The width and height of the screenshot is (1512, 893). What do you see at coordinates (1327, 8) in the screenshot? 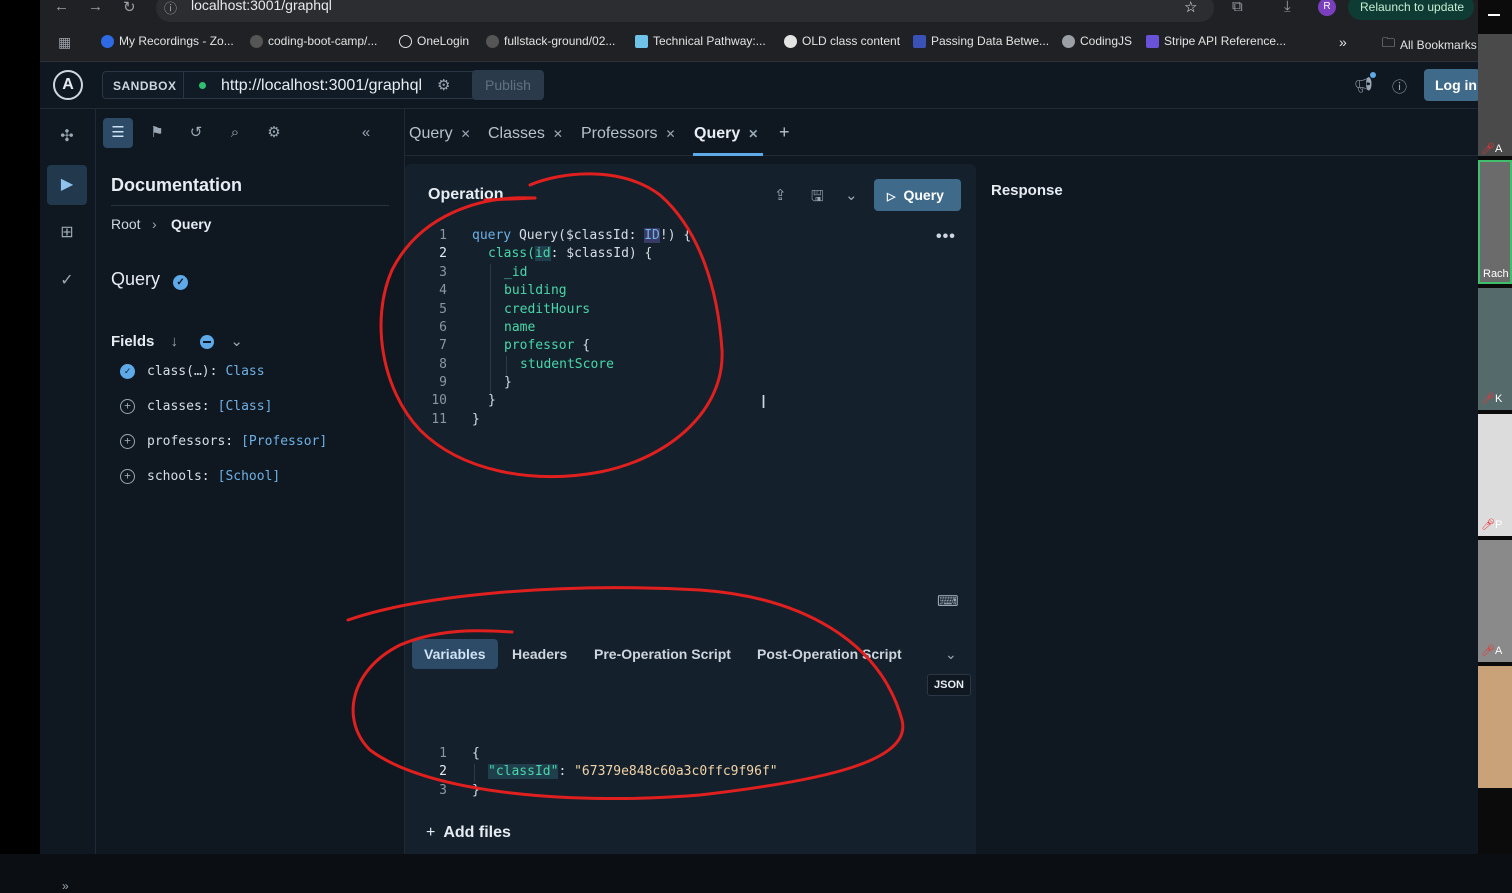
I see `profile-avatar: R` at bounding box center [1327, 8].